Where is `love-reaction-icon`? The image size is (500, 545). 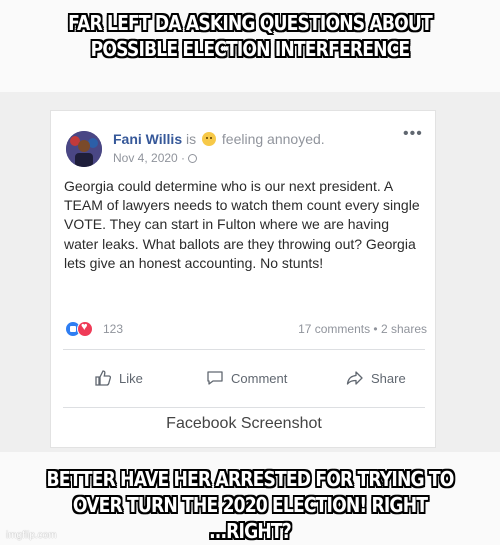
love-reaction-icon is located at coordinates (85, 329).